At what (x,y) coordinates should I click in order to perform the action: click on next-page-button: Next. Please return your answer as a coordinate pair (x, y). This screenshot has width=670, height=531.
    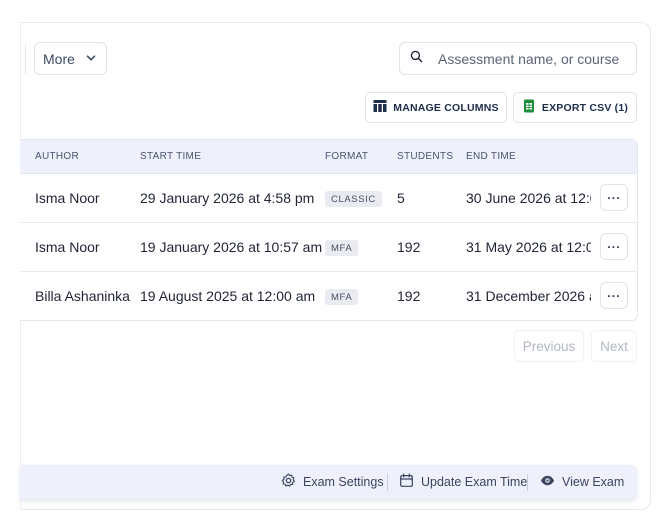
    Looking at the image, I should click on (614, 346).